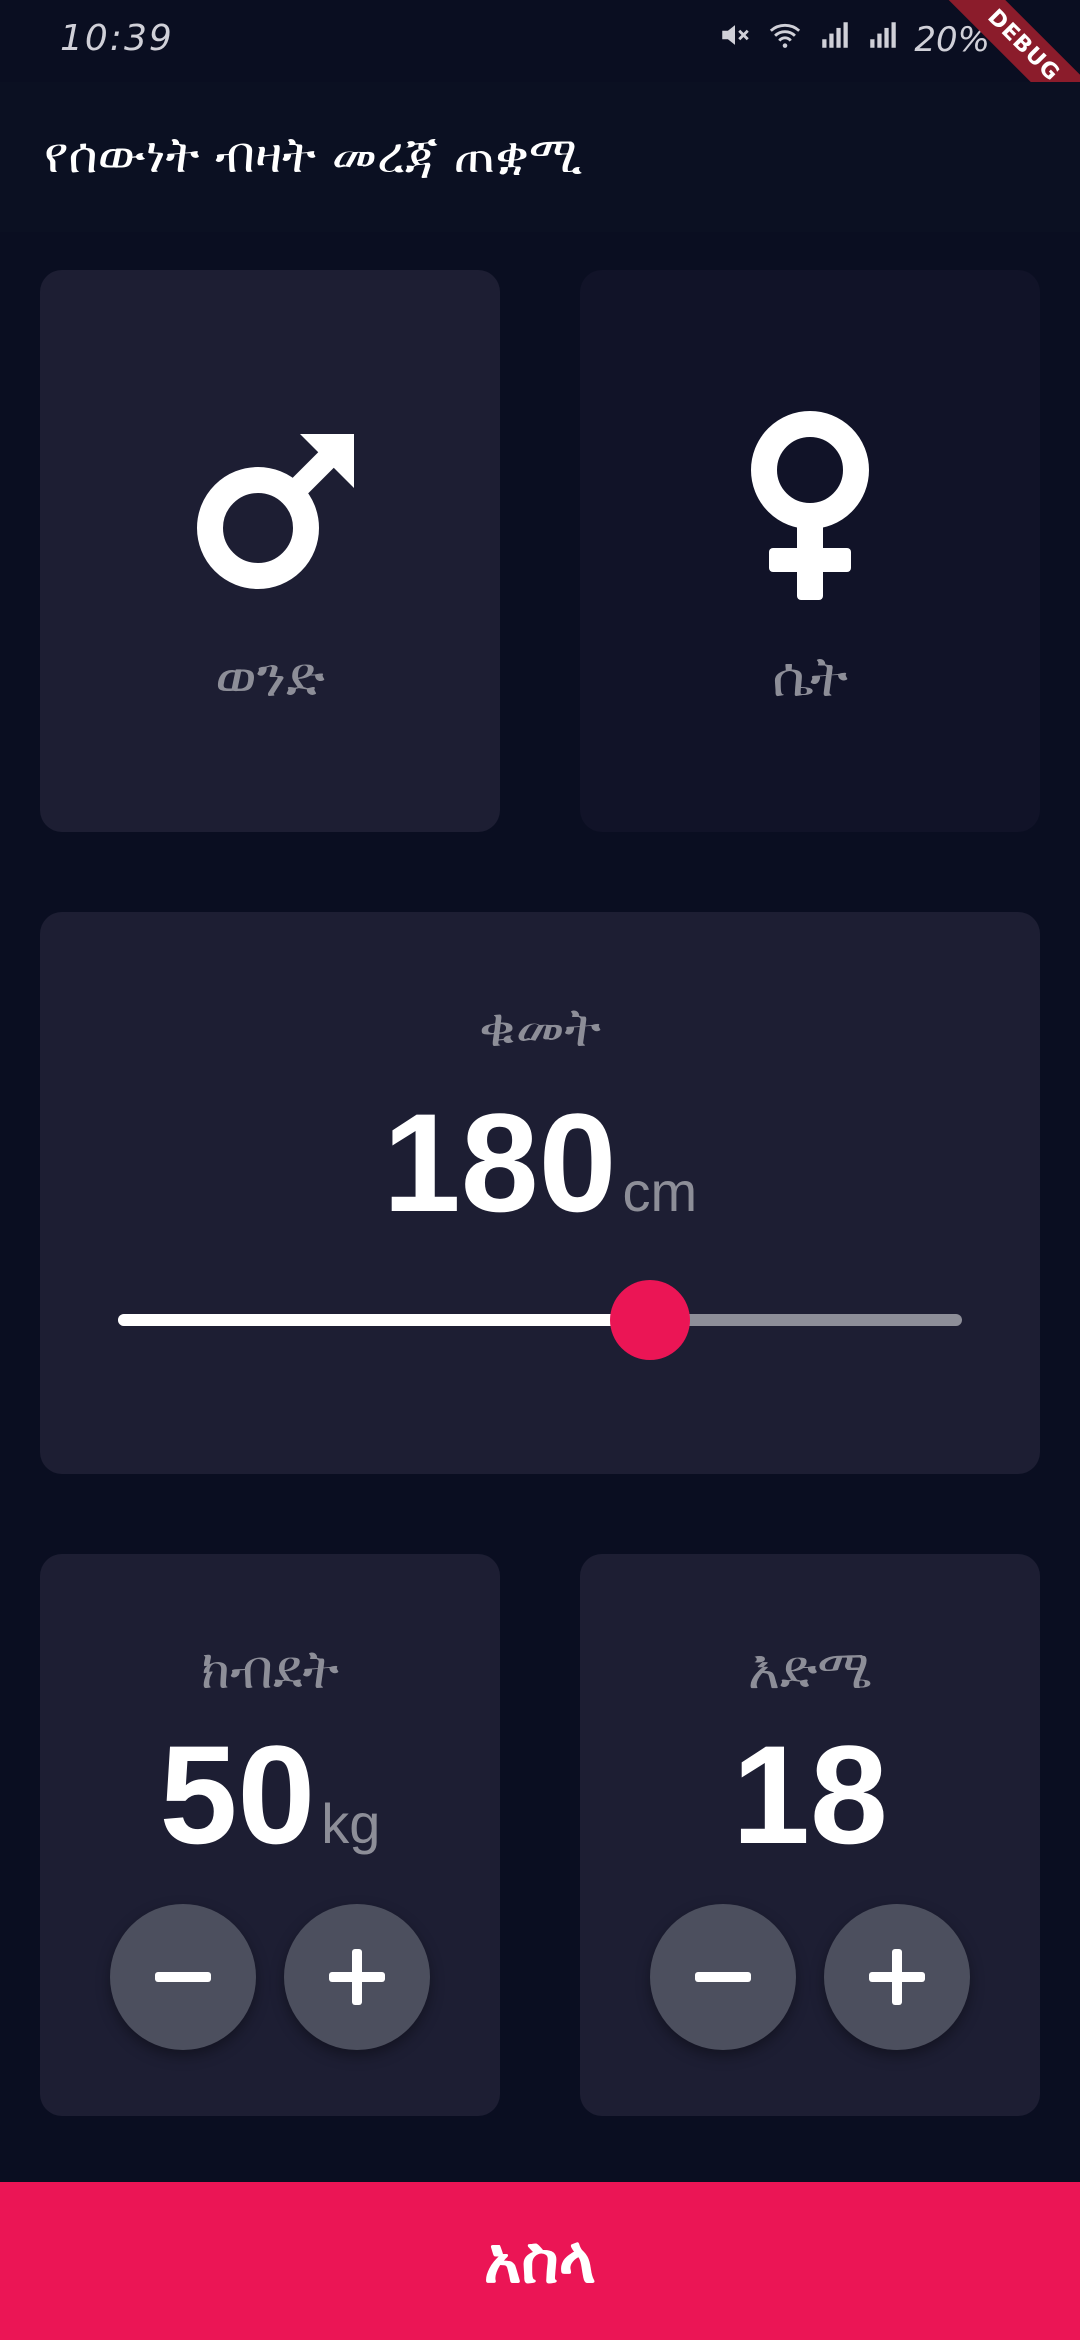 The height and width of the screenshot is (2340, 1080). I want to click on status-icons: 20%, so click(854, 39).